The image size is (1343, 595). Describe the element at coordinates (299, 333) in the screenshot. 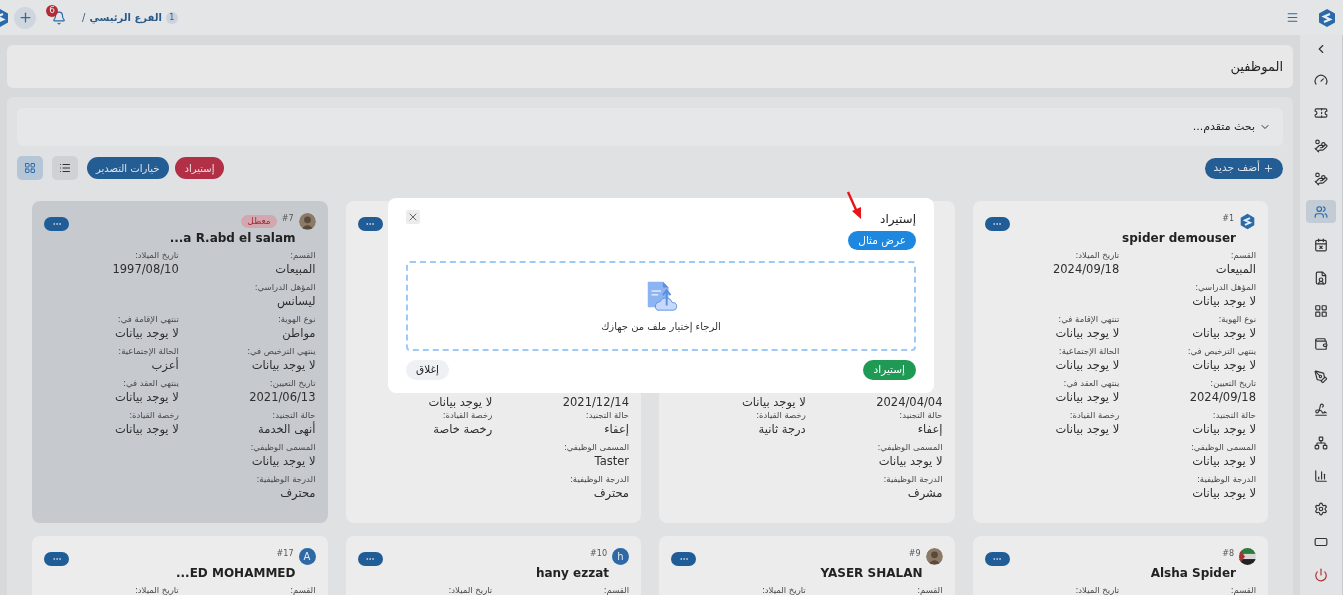

I see `field-value: مواطن` at that location.